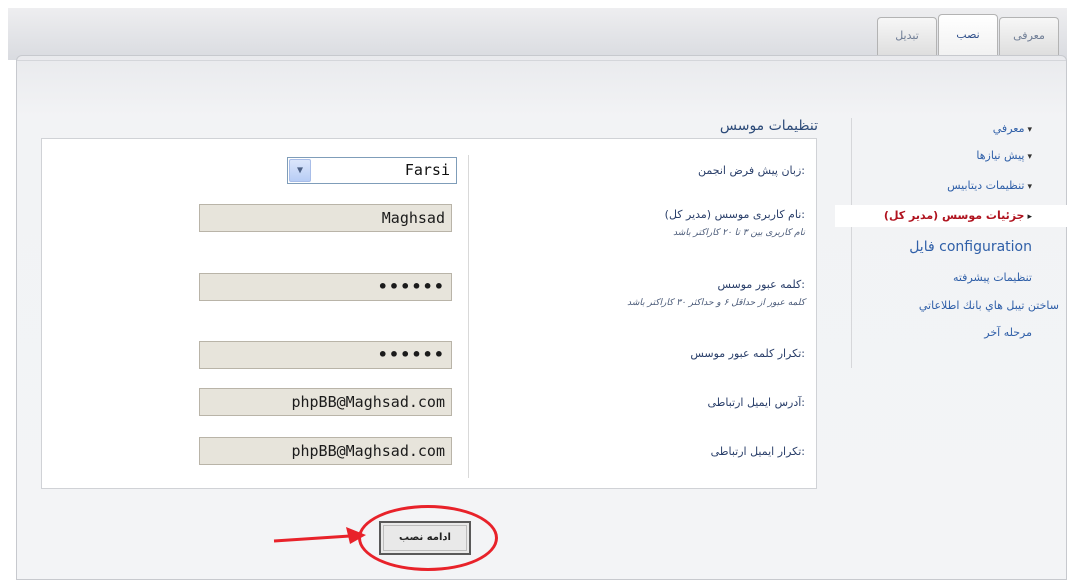 The width and height of the screenshot is (1075, 580). What do you see at coordinates (907, 36) in the screenshot?
I see `tab-convert: تبدیل` at bounding box center [907, 36].